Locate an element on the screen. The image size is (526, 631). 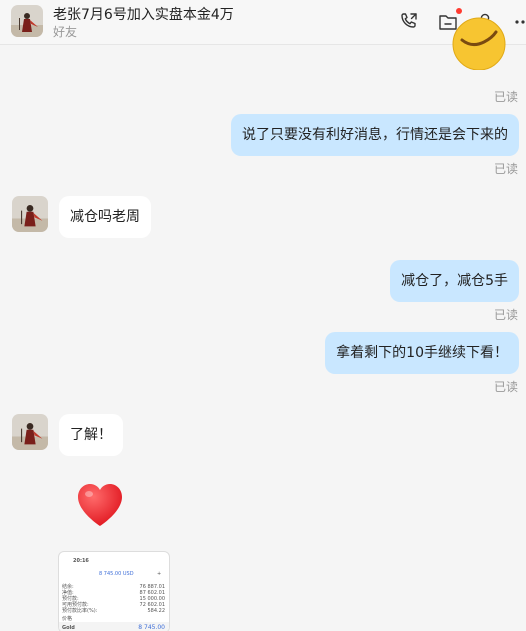
message-bubble-sent: 减仓了，减仓5手 is located at coordinates (454, 281).